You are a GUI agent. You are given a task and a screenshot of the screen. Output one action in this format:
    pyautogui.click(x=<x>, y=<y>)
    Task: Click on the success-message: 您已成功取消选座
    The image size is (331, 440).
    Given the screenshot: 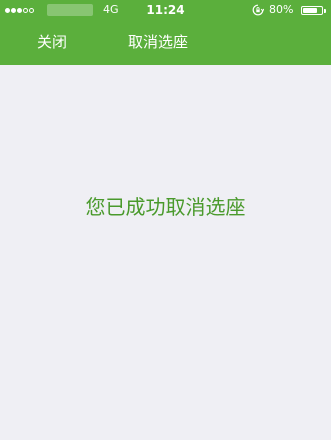 What is the action you would take?
    pyautogui.click(x=165, y=207)
    